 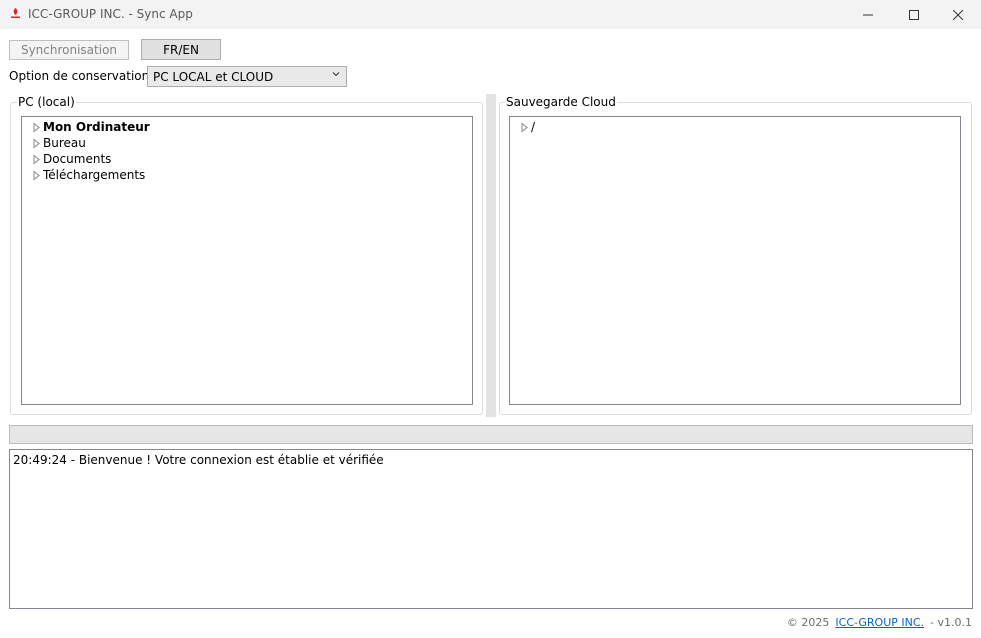 I want to click on tree-item-documents: Documents, so click(x=71, y=159).